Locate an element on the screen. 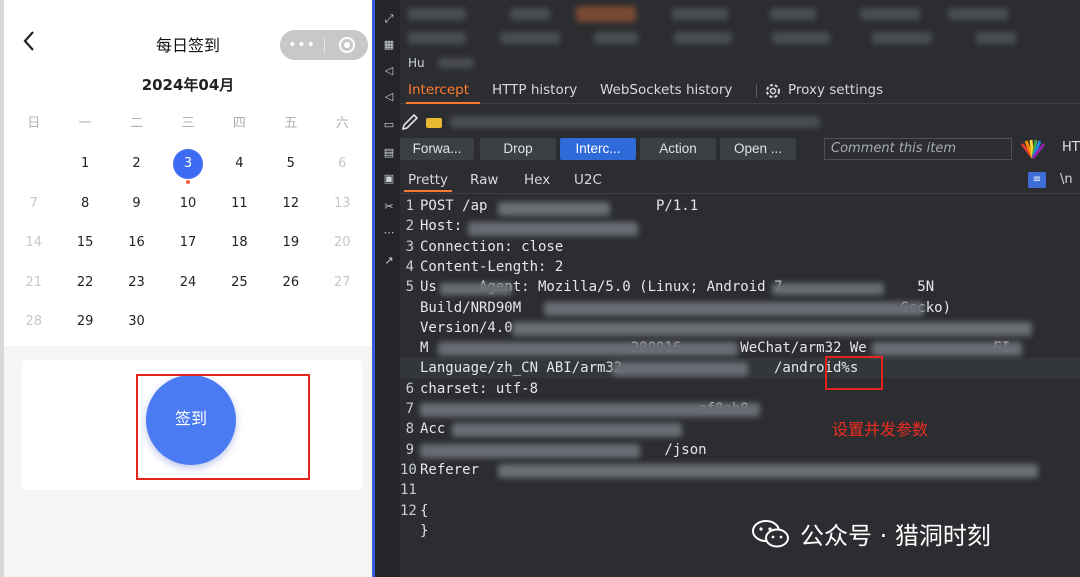 This screenshot has width=1080, height=577. monitor-icon: ▭ is located at coordinates (389, 125).